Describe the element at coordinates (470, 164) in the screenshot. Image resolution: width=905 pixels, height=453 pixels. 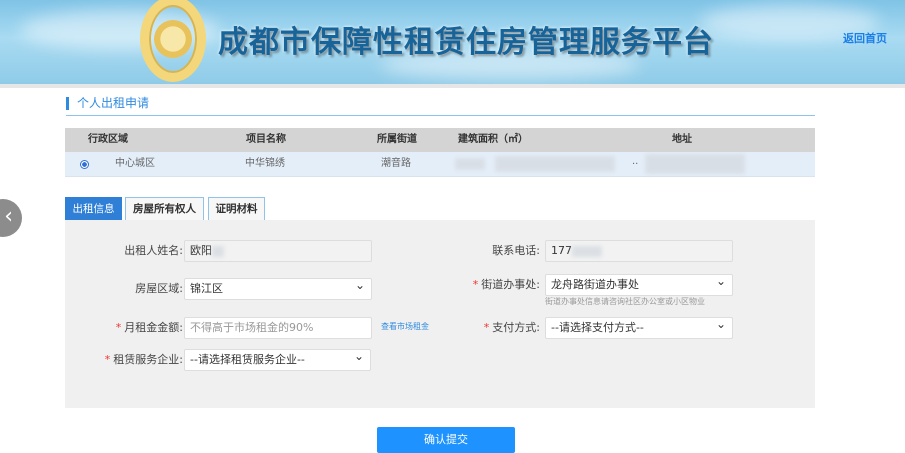
I see `redacted-area` at that location.